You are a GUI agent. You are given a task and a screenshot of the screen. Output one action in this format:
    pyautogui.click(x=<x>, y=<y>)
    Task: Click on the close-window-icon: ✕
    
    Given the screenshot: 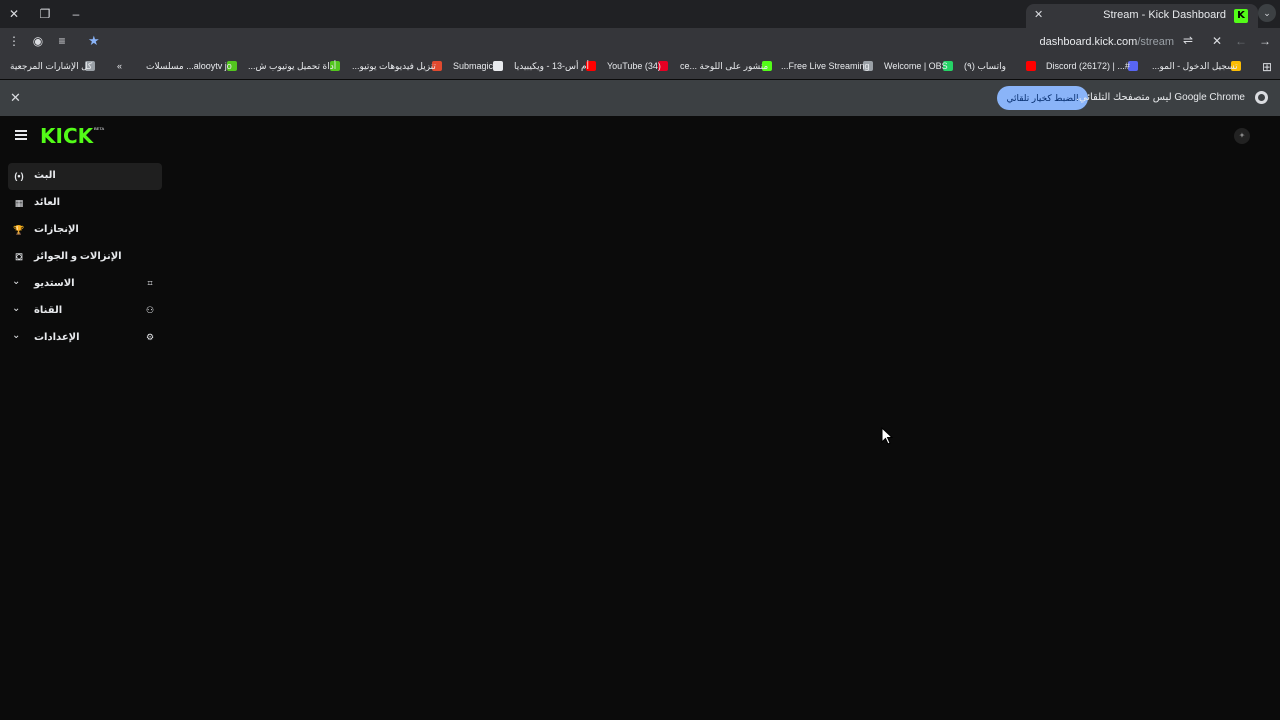 What is the action you would take?
    pyautogui.click(x=14, y=14)
    